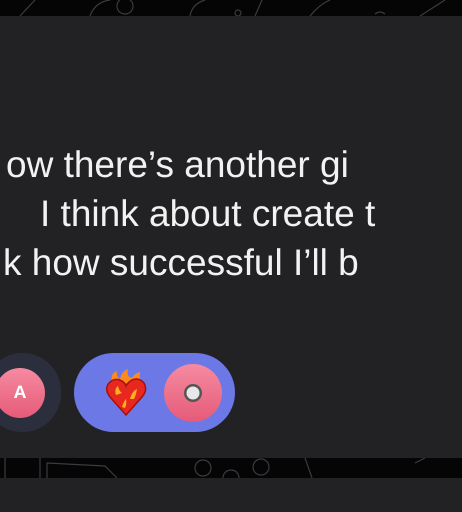  Describe the element at coordinates (181, 263) in the screenshot. I see `message-text: k how successful I’ll b` at that location.